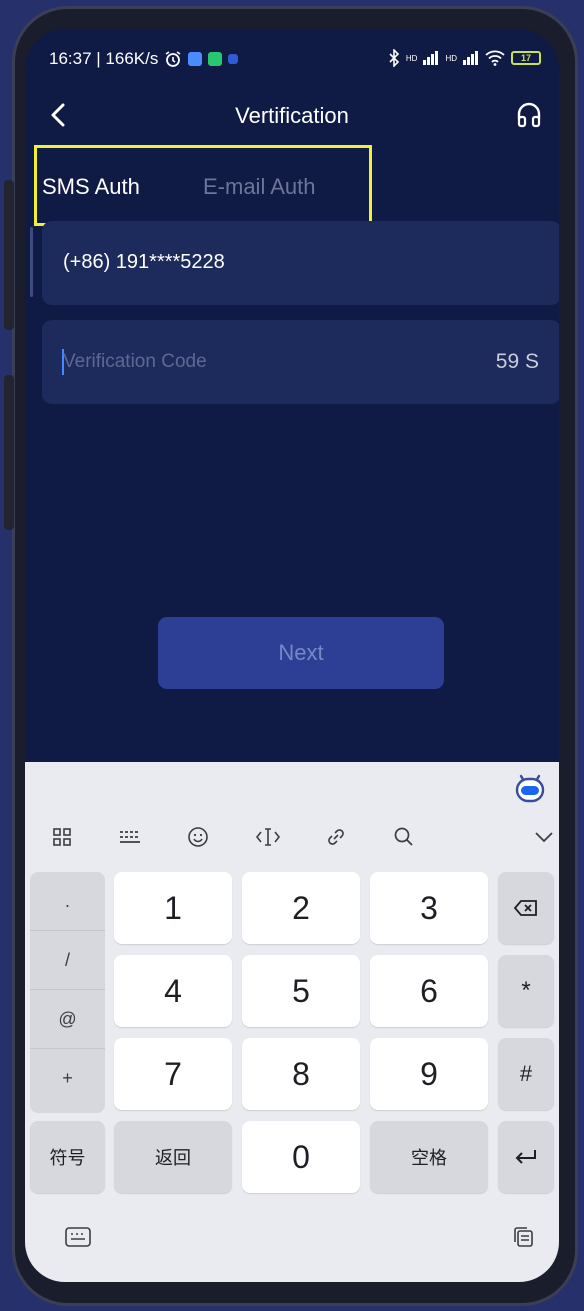  Describe the element at coordinates (9, 452) in the screenshot. I see `power-button` at that location.